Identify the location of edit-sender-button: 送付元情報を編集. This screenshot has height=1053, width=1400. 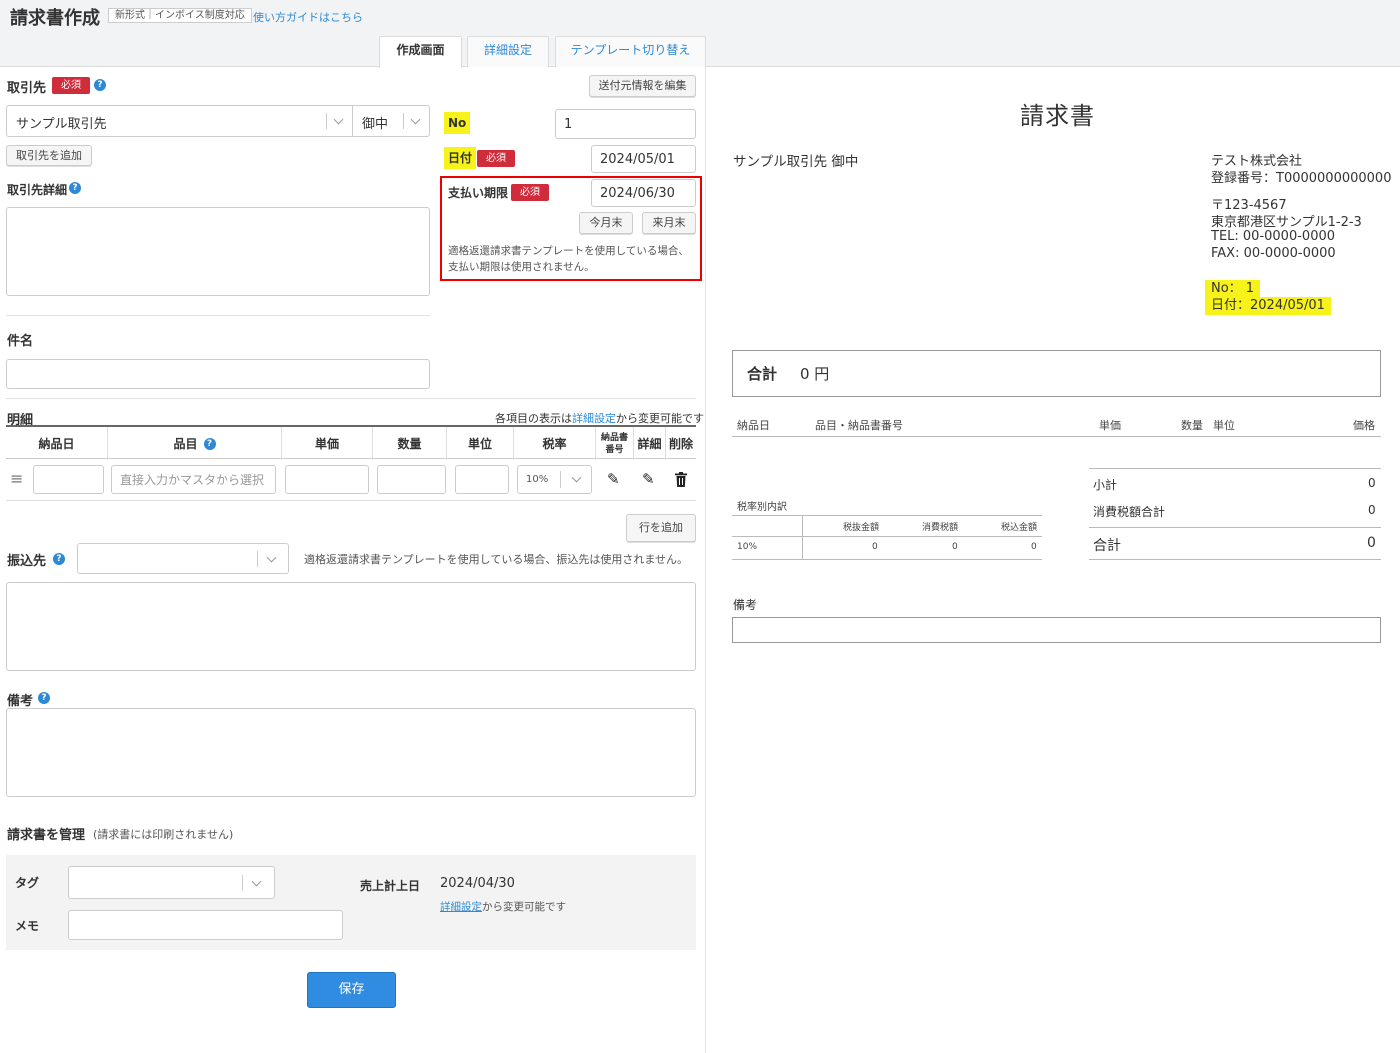
(642, 86).